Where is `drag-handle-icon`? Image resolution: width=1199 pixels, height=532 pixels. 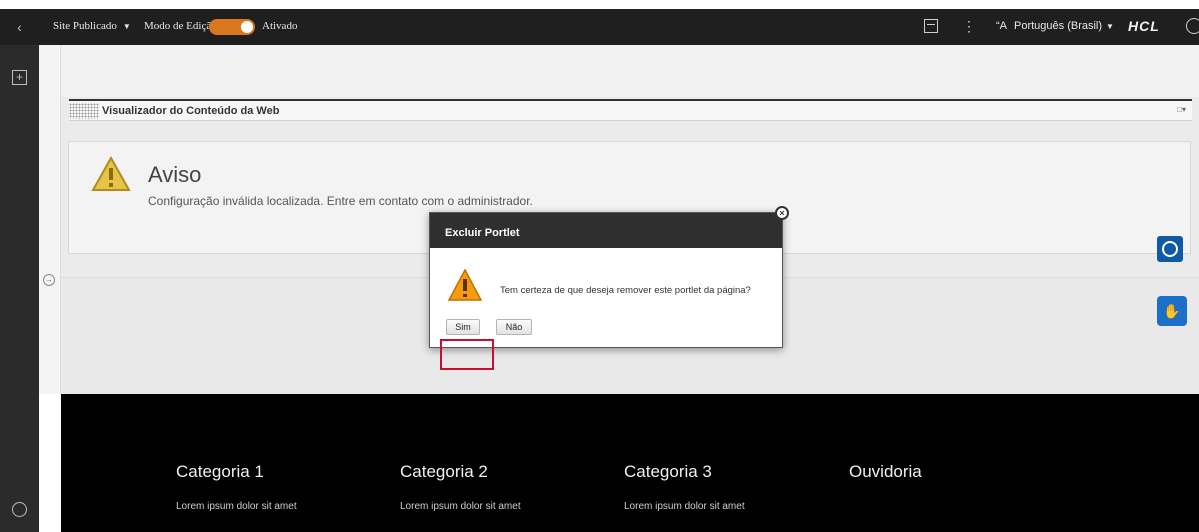 drag-handle-icon is located at coordinates (84, 111).